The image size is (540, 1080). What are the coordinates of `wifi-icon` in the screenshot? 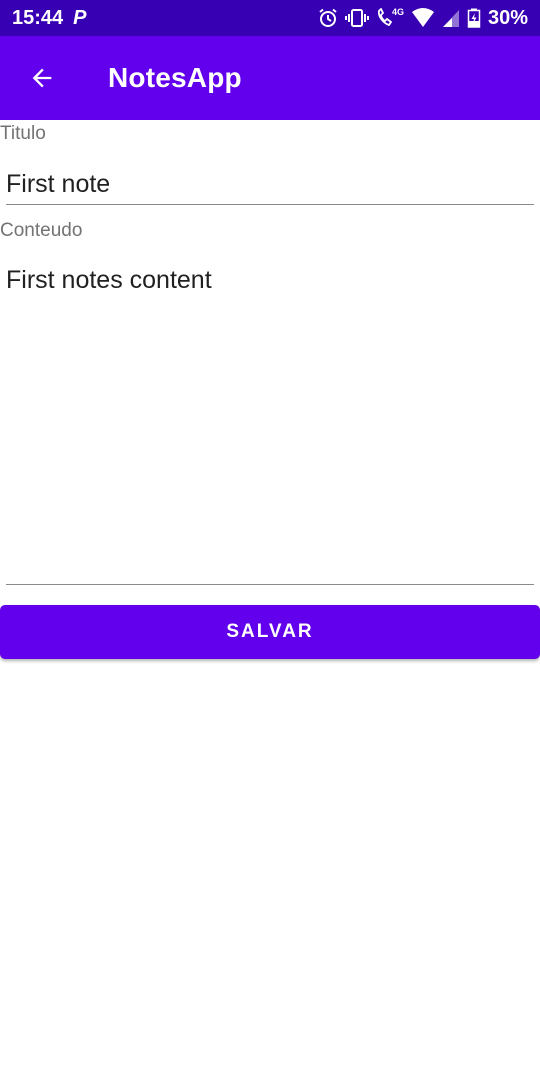 It's located at (423, 18).